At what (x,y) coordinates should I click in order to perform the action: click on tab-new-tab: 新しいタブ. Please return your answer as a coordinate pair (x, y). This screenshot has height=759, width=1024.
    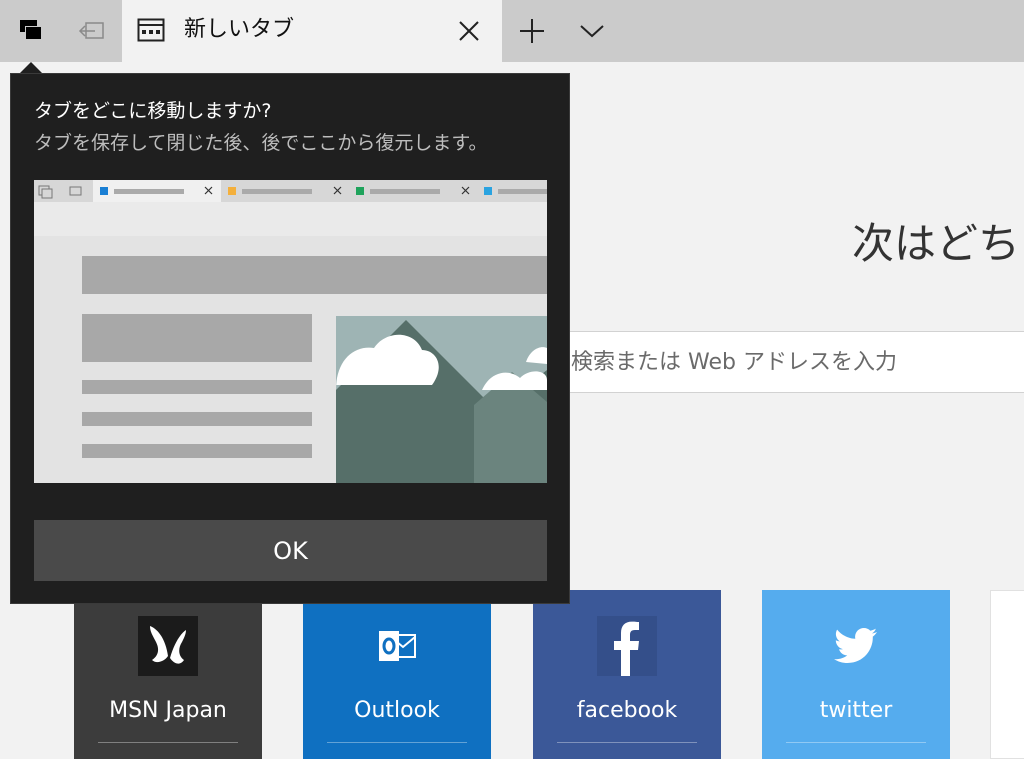
    Looking at the image, I should click on (312, 31).